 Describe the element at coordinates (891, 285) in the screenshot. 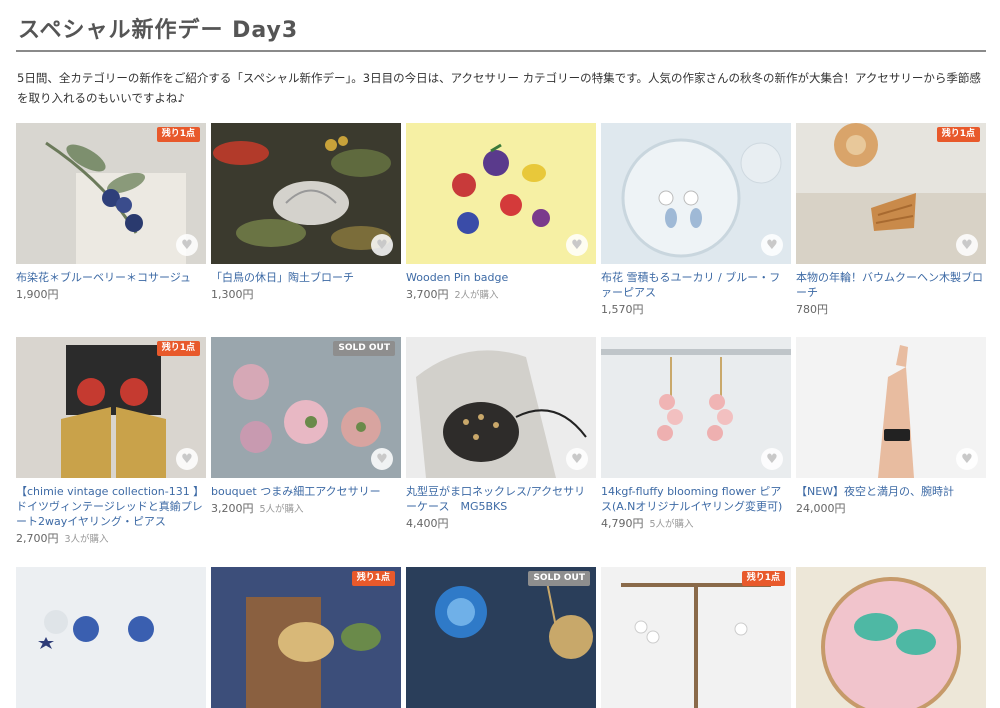

I see `product-title: 本物の年輪！バウムクーヘン木製ブローチ` at that location.